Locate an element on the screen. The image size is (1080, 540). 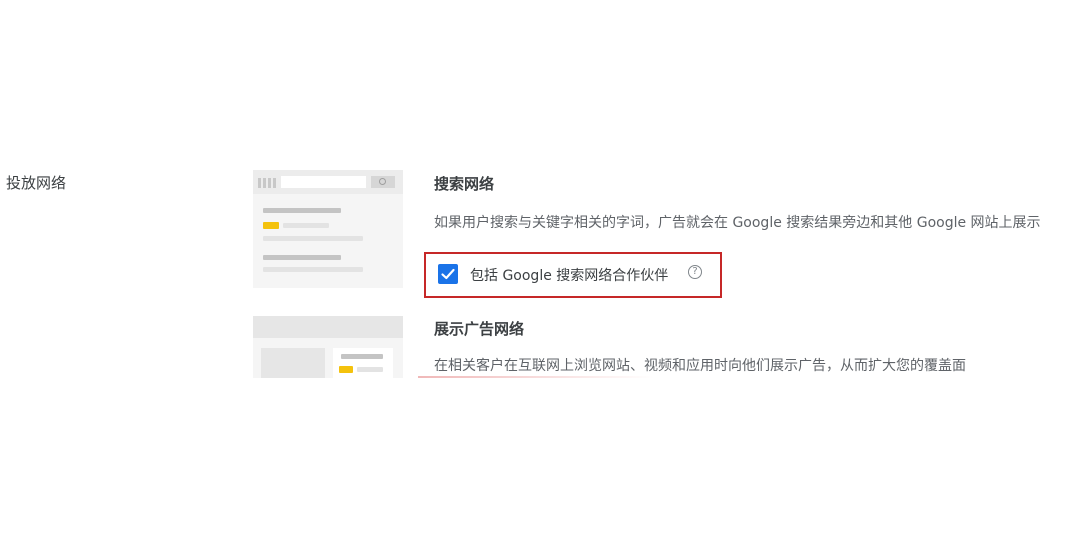
check-icon is located at coordinates (448, 274).